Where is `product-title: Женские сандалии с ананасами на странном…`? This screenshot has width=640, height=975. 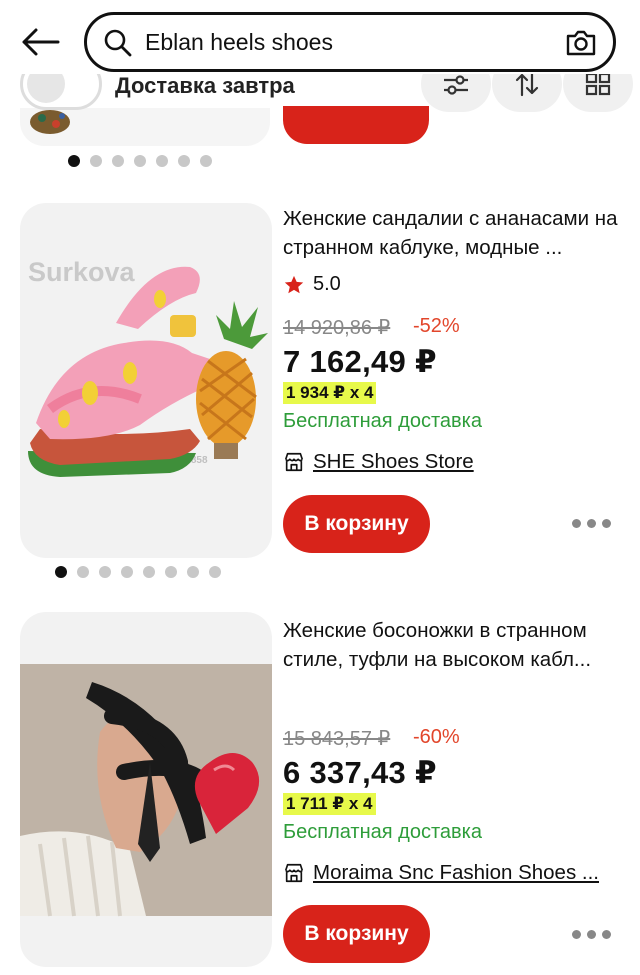 product-title: Женские сандалии с ананасами на странном… is located at coordinates (453, 233).